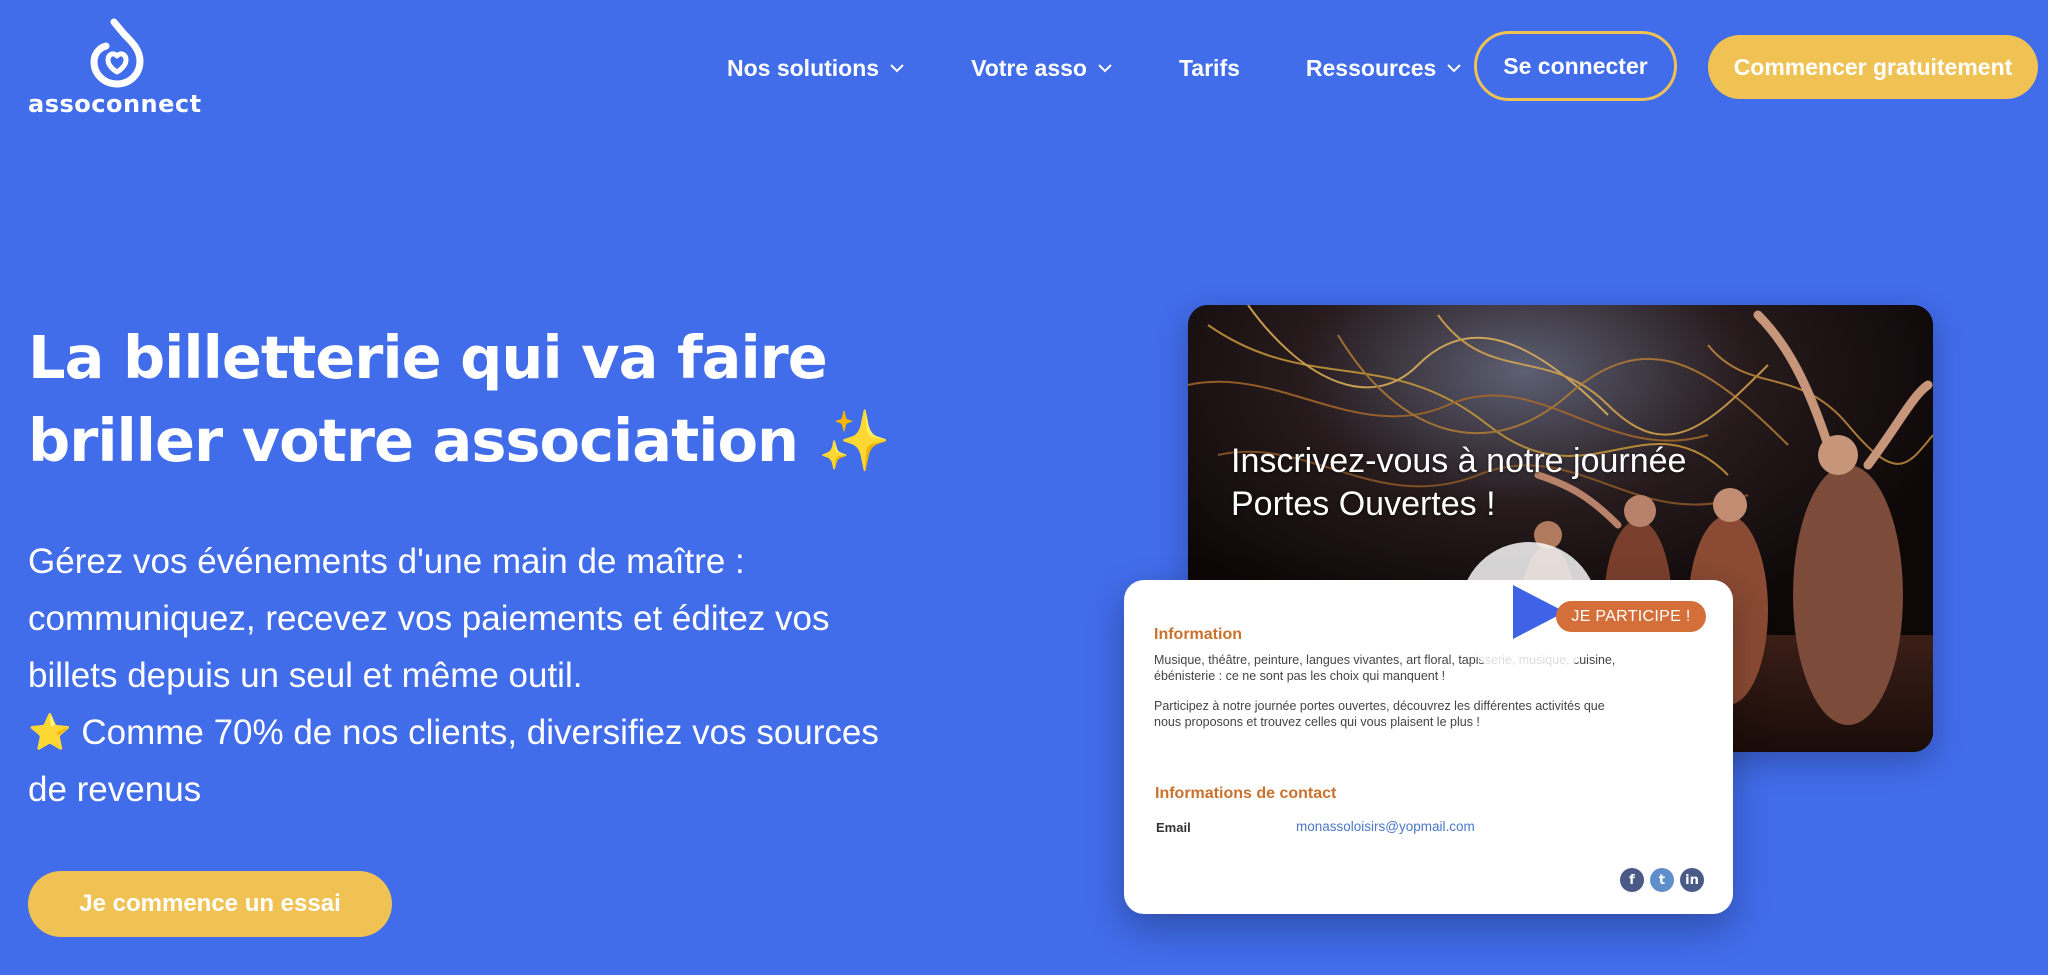  I want to click on nav-item-label: Ressources, so click(1371, 67).